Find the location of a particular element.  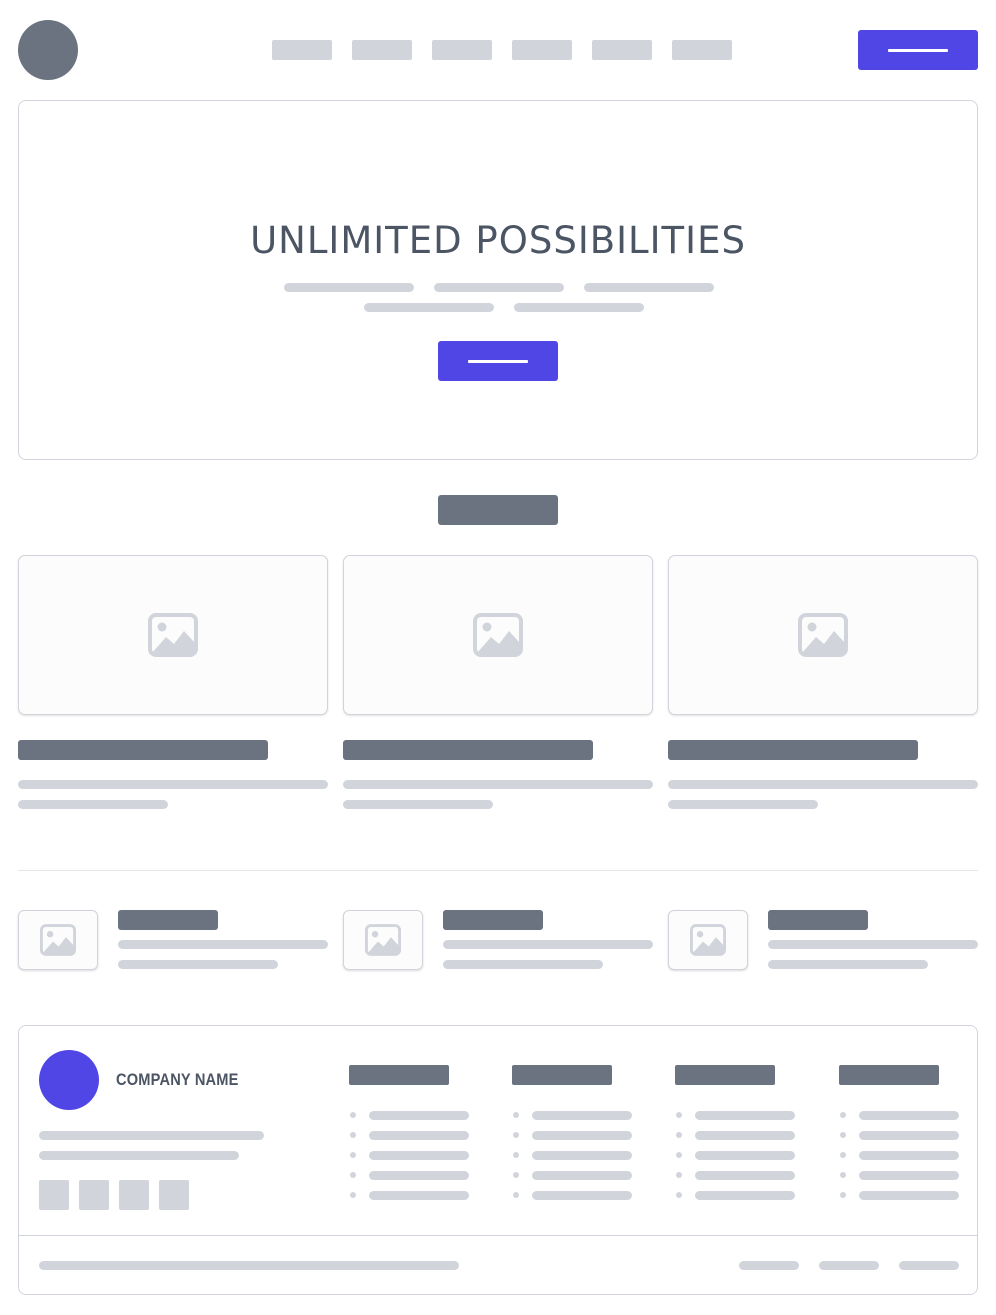

hero-title: UNLIMITED POSSIBILITIES is located at coordinates (498, 240).